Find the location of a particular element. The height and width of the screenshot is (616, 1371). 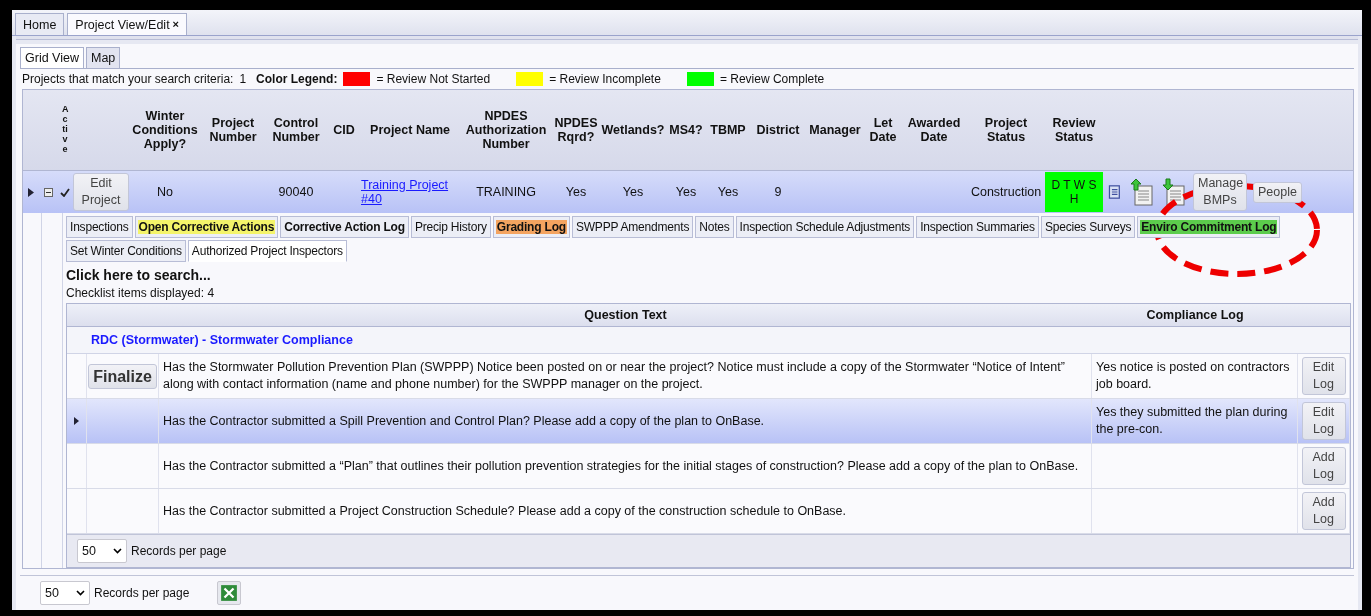

legend-text: = Review Incomplete is located at coordinates (605, 79).